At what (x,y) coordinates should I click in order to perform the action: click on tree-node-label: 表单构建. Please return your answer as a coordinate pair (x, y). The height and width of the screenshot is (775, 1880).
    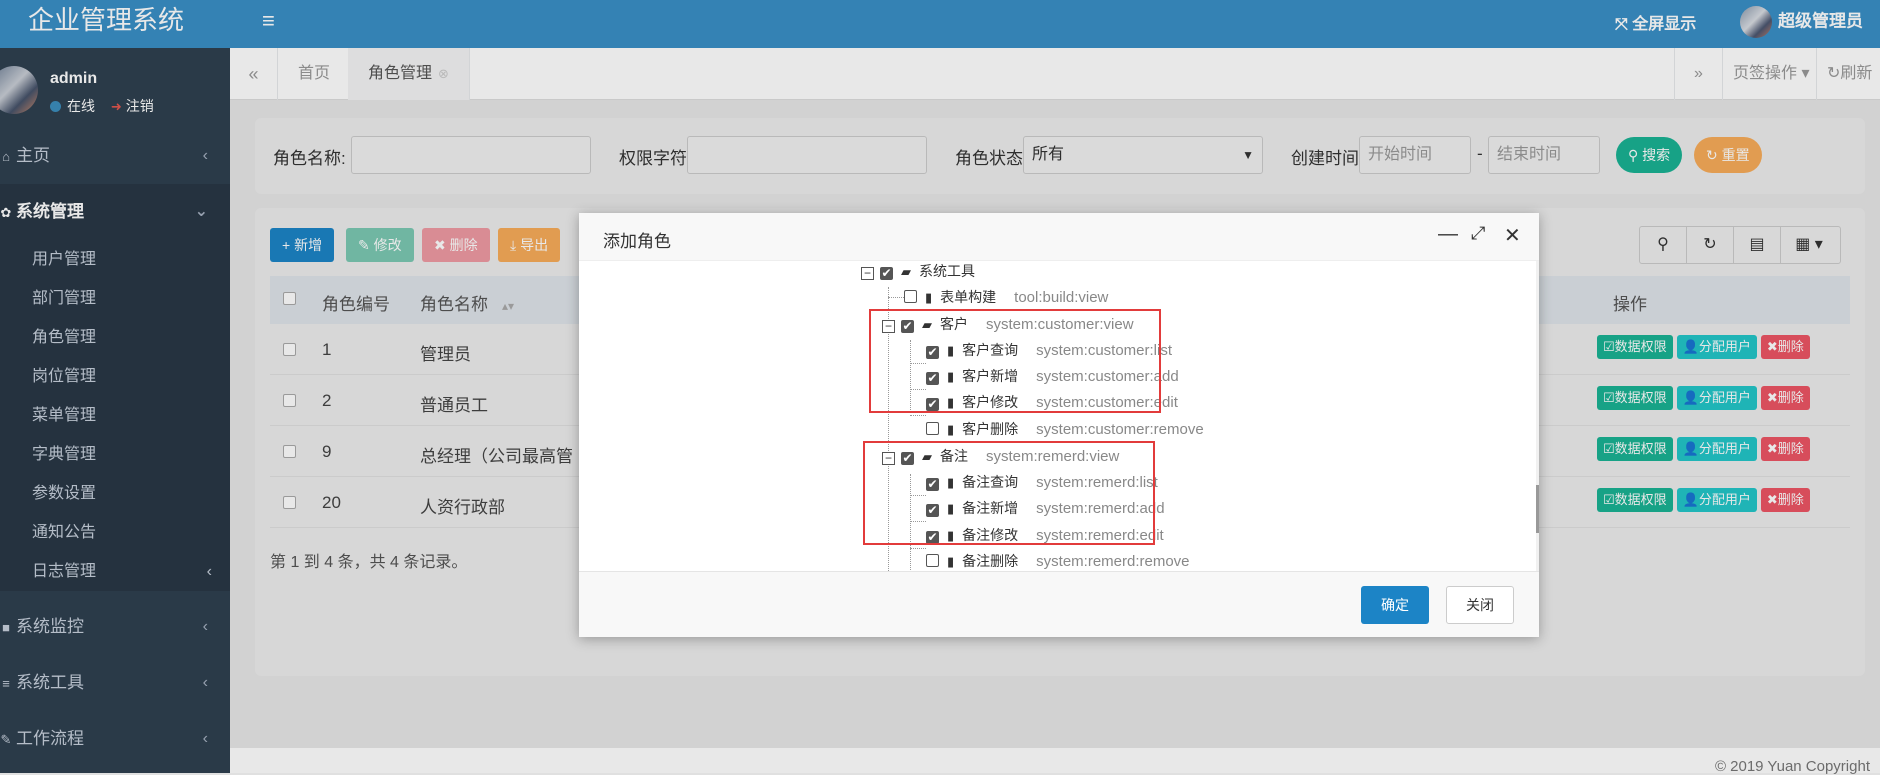
    Looking at the image, I should click on (968, 297).